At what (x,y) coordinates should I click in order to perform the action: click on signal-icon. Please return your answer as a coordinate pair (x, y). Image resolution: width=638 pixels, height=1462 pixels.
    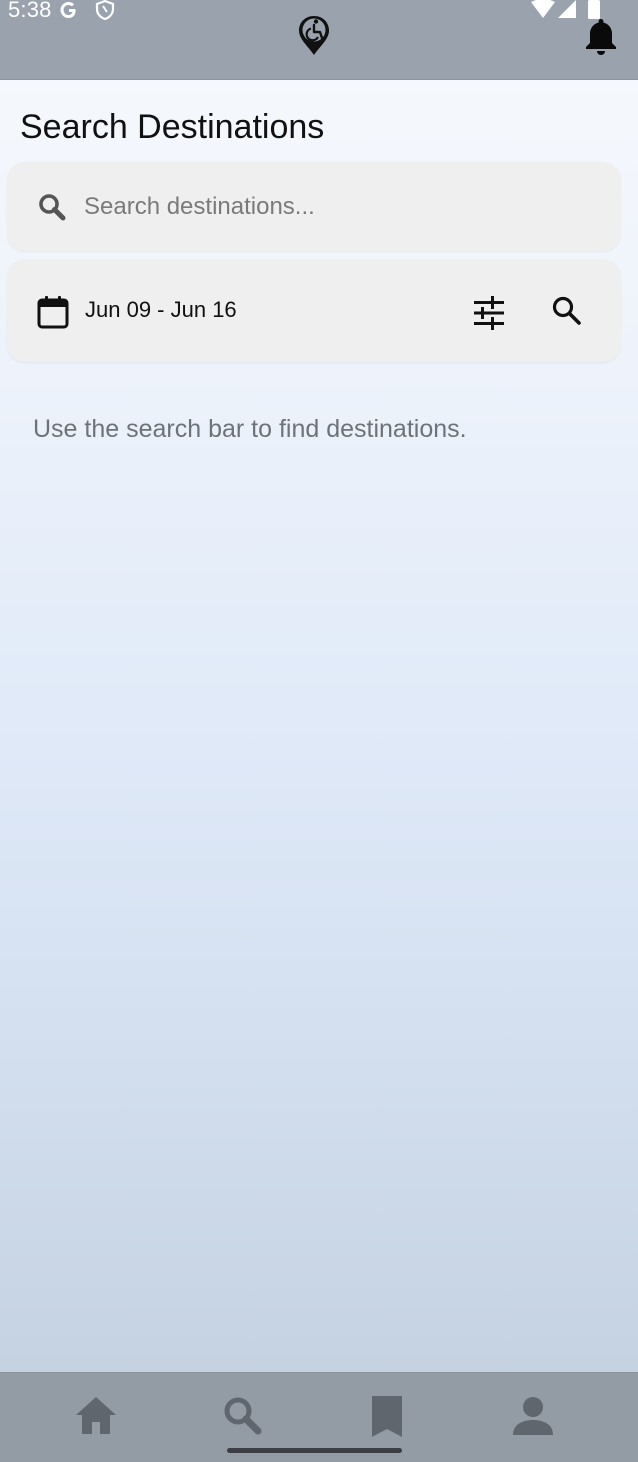
    Looking at the image, I should click on (567, 9).